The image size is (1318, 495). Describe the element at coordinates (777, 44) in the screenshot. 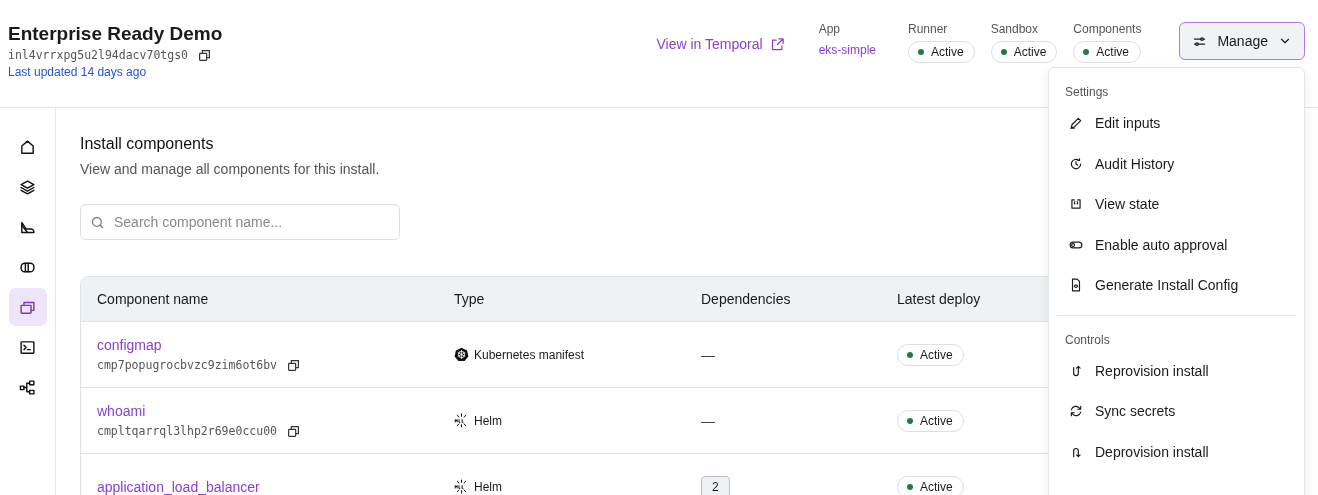

I see `external-link-icon` at that location.